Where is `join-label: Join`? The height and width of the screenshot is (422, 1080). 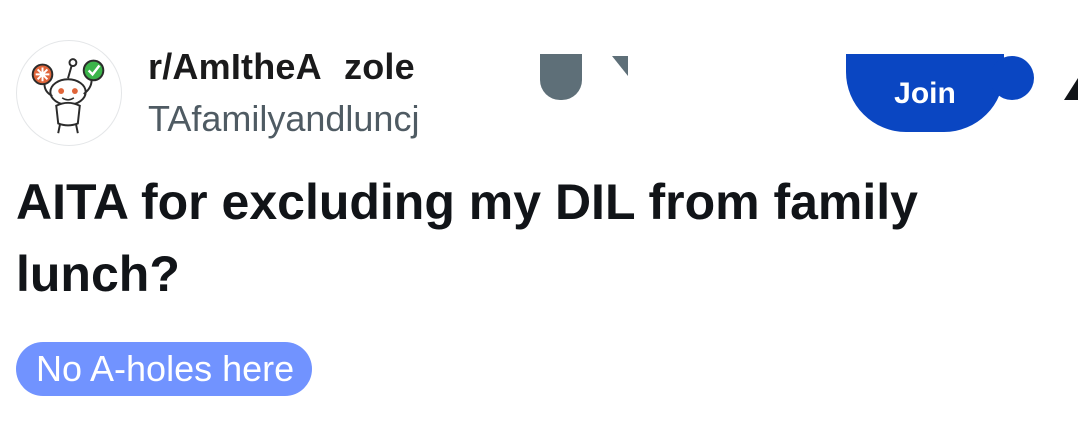 join-label: Join is located at coordinates (925, 93).